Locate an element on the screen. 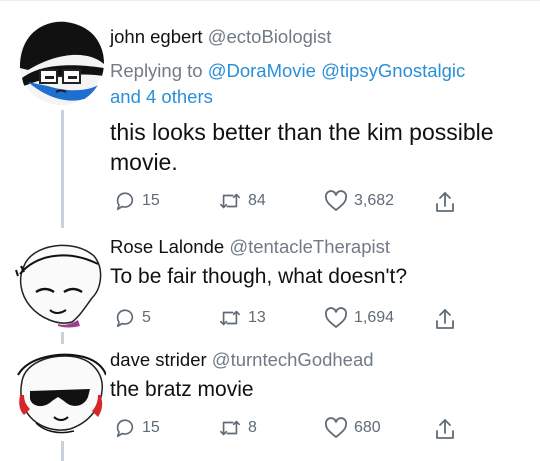 Image resolution: width=540 pixels, height=461 pixels. replying-mentions: @DoraMovie @tipsyGnostalgic is located at coordinates (337, 70).